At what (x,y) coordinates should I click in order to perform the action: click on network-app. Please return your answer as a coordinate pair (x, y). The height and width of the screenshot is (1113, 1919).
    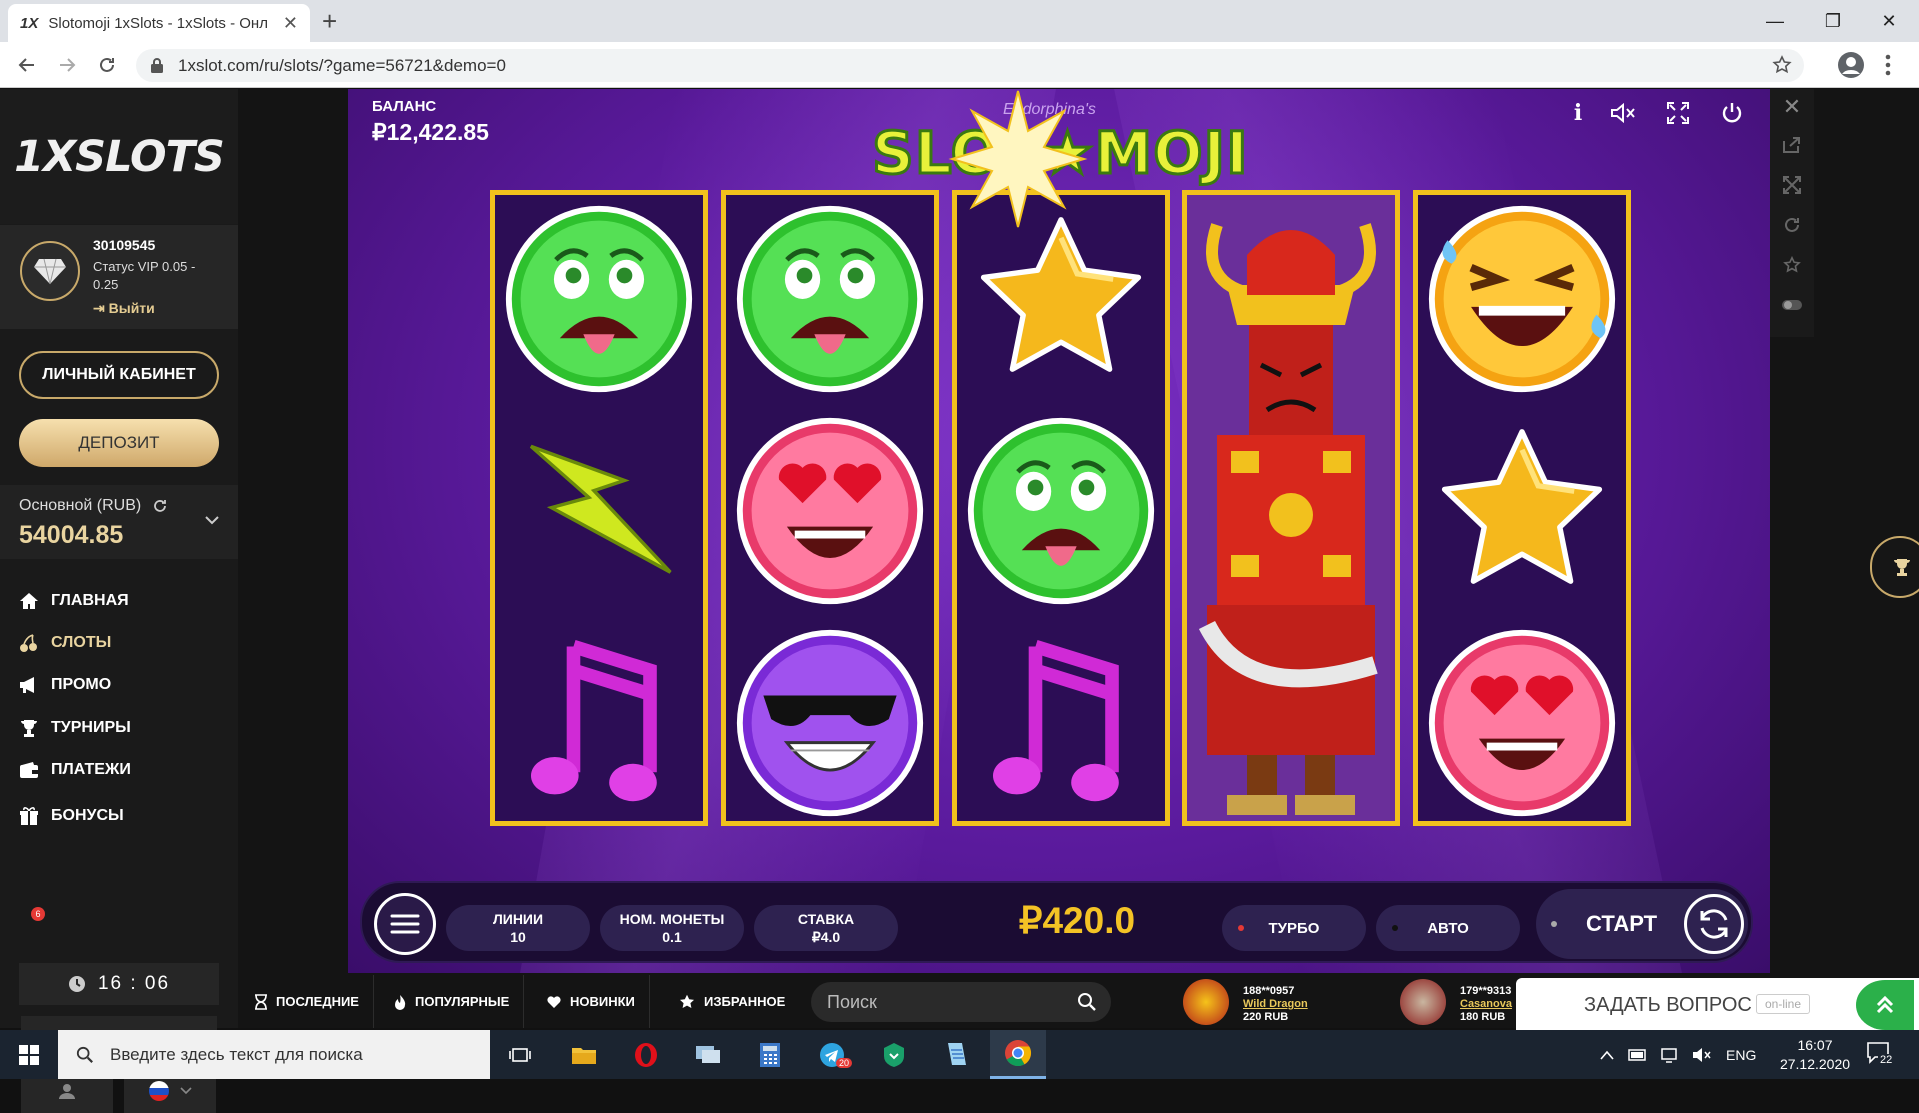
    Looking at the image, I should click on (708, 1054).